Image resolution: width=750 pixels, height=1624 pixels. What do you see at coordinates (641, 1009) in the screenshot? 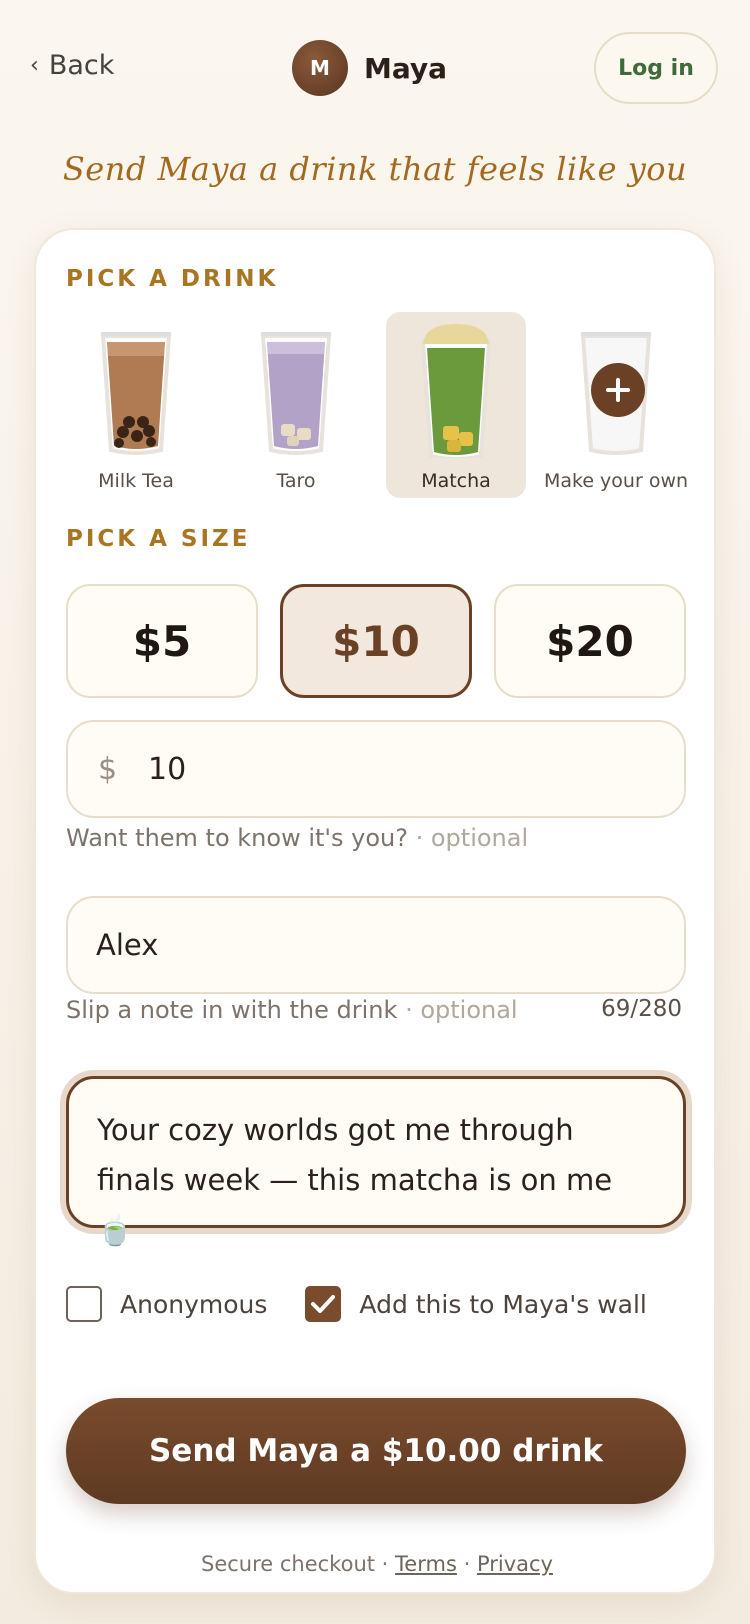
I see `character-counter: 69/280` at bounding box center [641, 1009].